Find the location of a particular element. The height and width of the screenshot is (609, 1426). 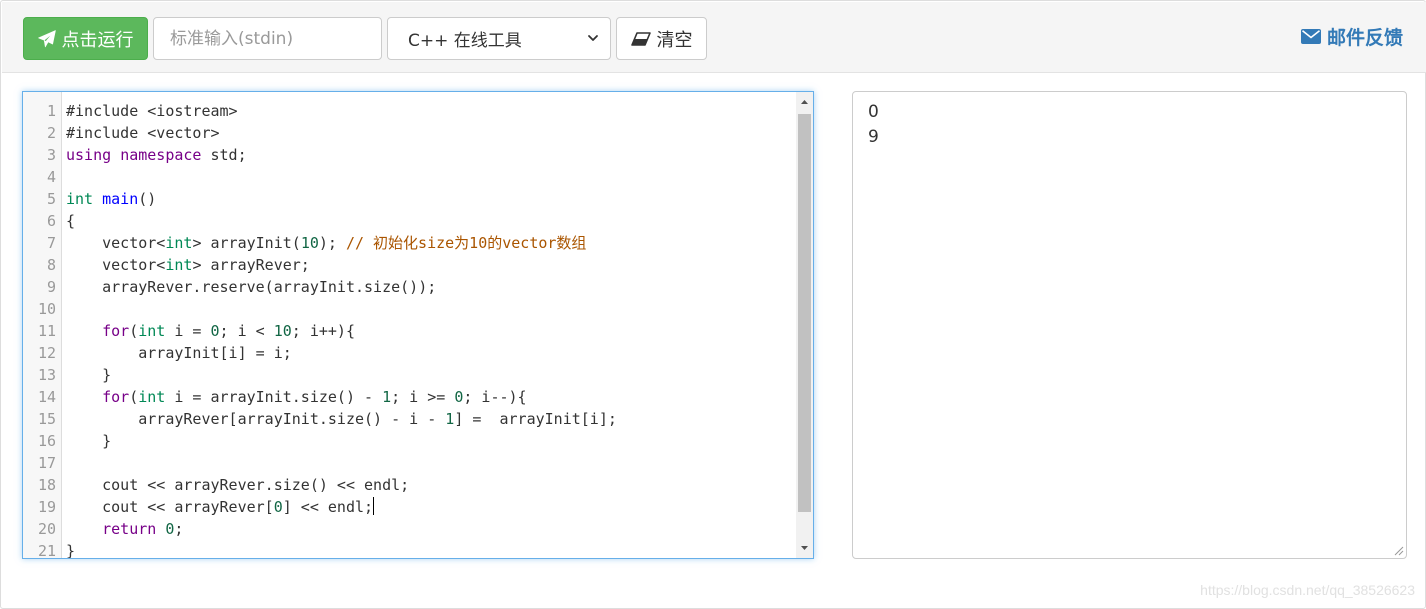

code-line-text: #include <iostream> is located at coordinates (152, 111).